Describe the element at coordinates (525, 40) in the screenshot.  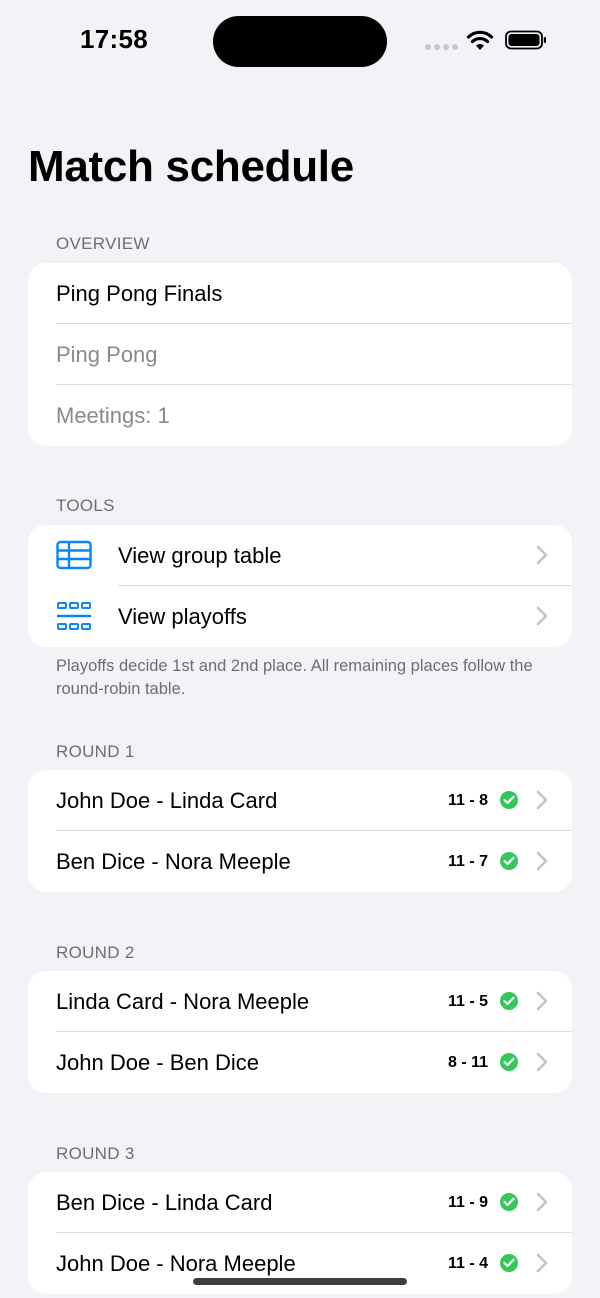
I see `battery-icon` at that location.